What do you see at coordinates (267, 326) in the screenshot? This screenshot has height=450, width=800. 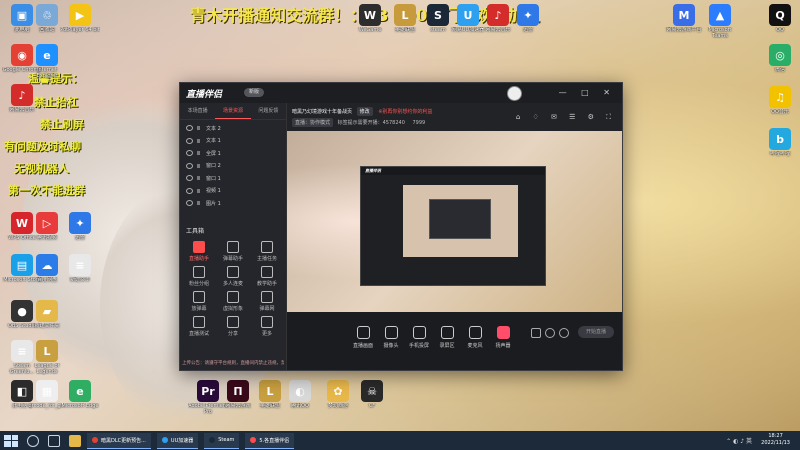 I see `toolbox-item: 更多` at bounding box center [267, 326].